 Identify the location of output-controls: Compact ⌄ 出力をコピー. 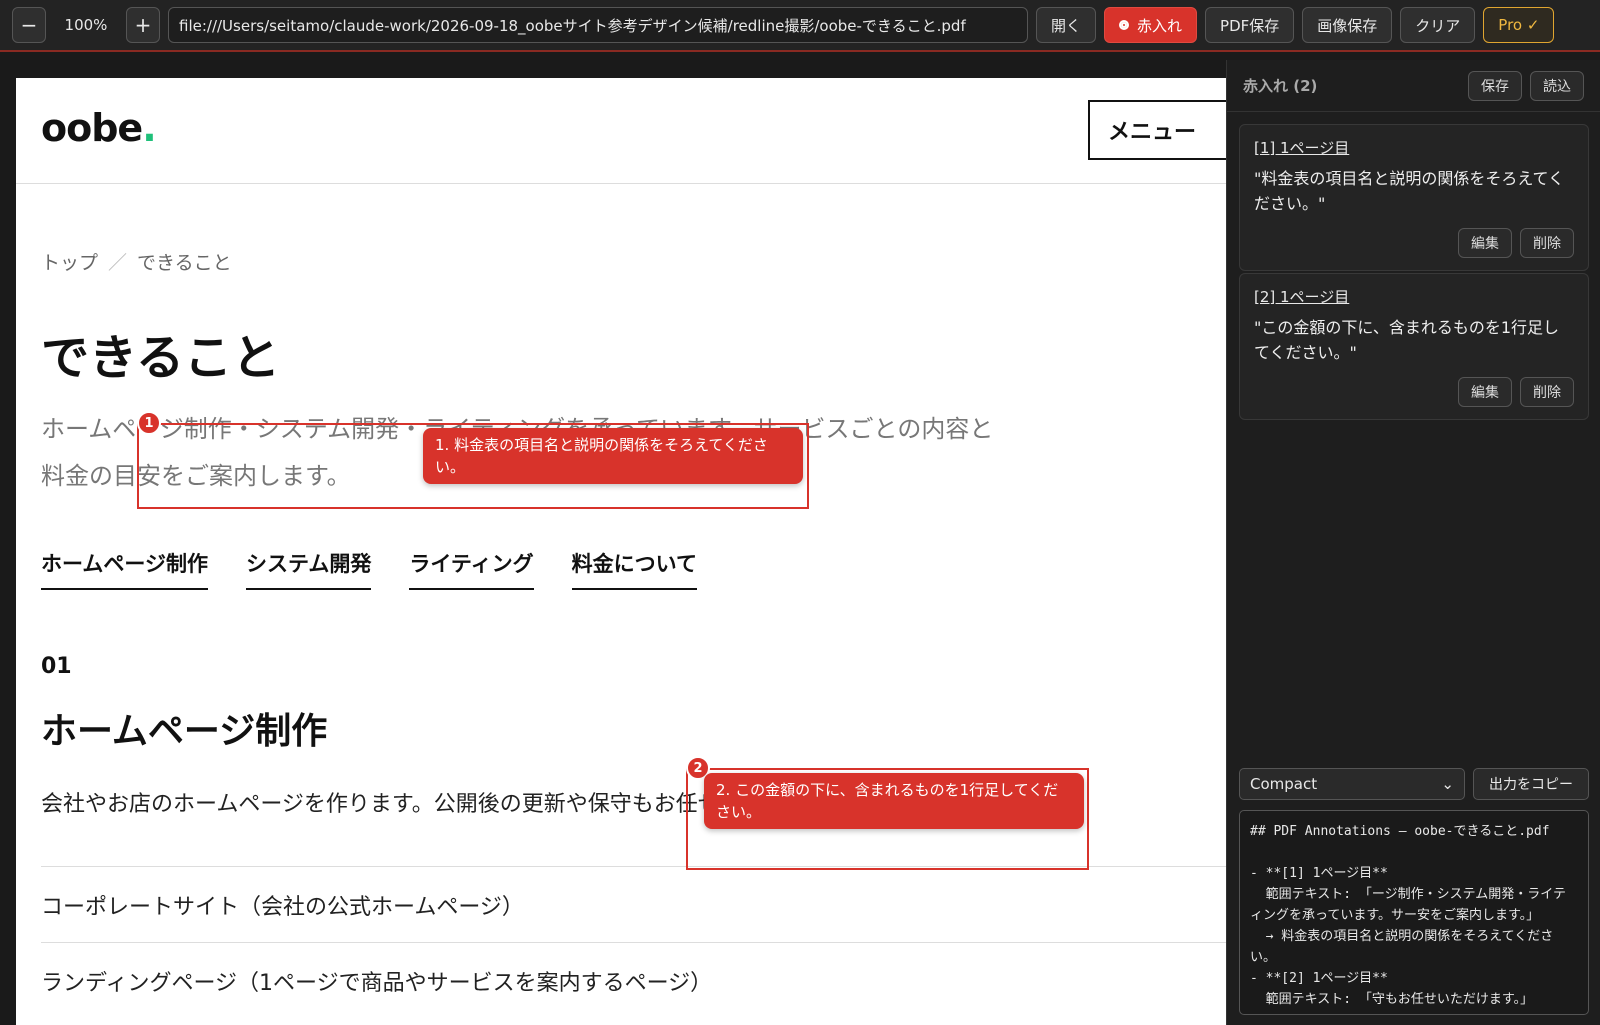
(1414, 784).